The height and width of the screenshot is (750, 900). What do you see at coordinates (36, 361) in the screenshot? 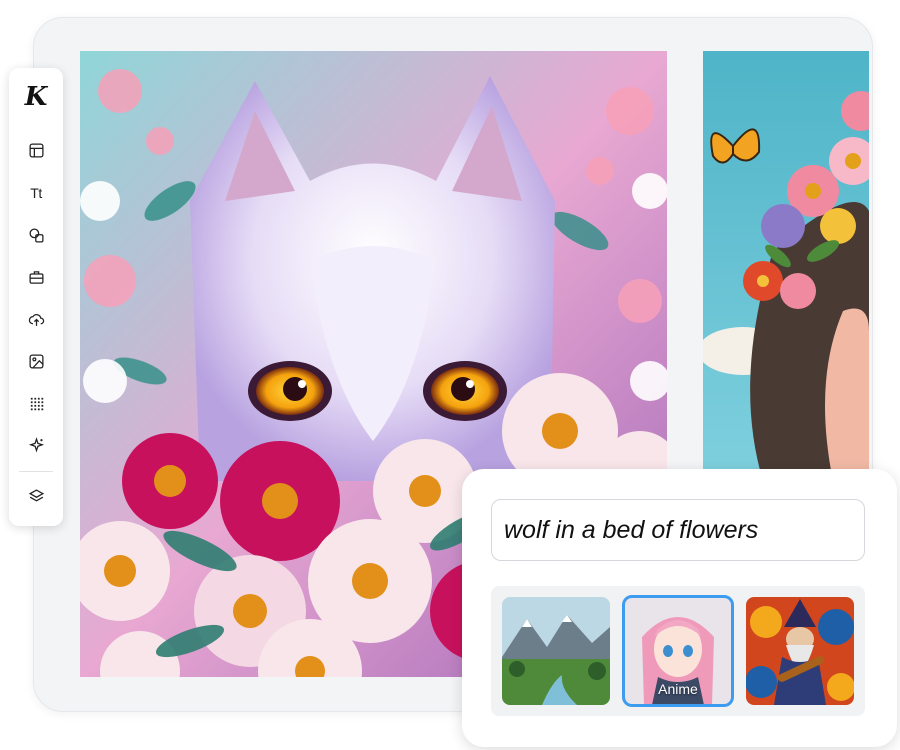
I see `image-icon` at bounding box center [36, 361].